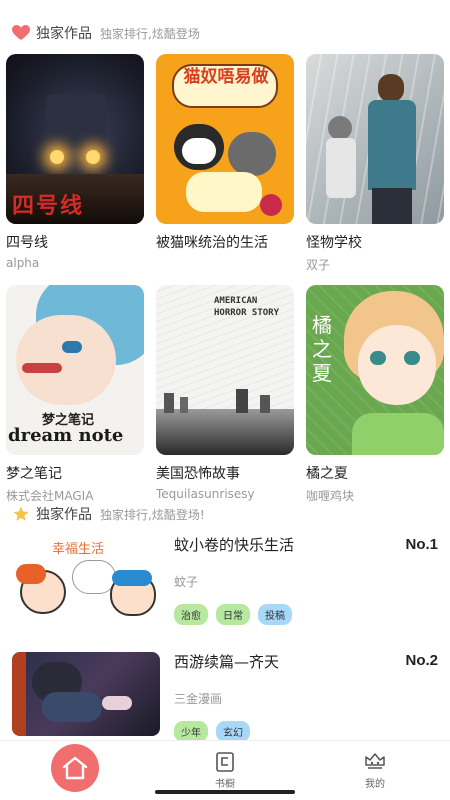 The width and height of the screenshot is (450, 800). I want to click on section-header-ranking: 独家作品 独家排行,炫酷登场!, so click(108, 514).